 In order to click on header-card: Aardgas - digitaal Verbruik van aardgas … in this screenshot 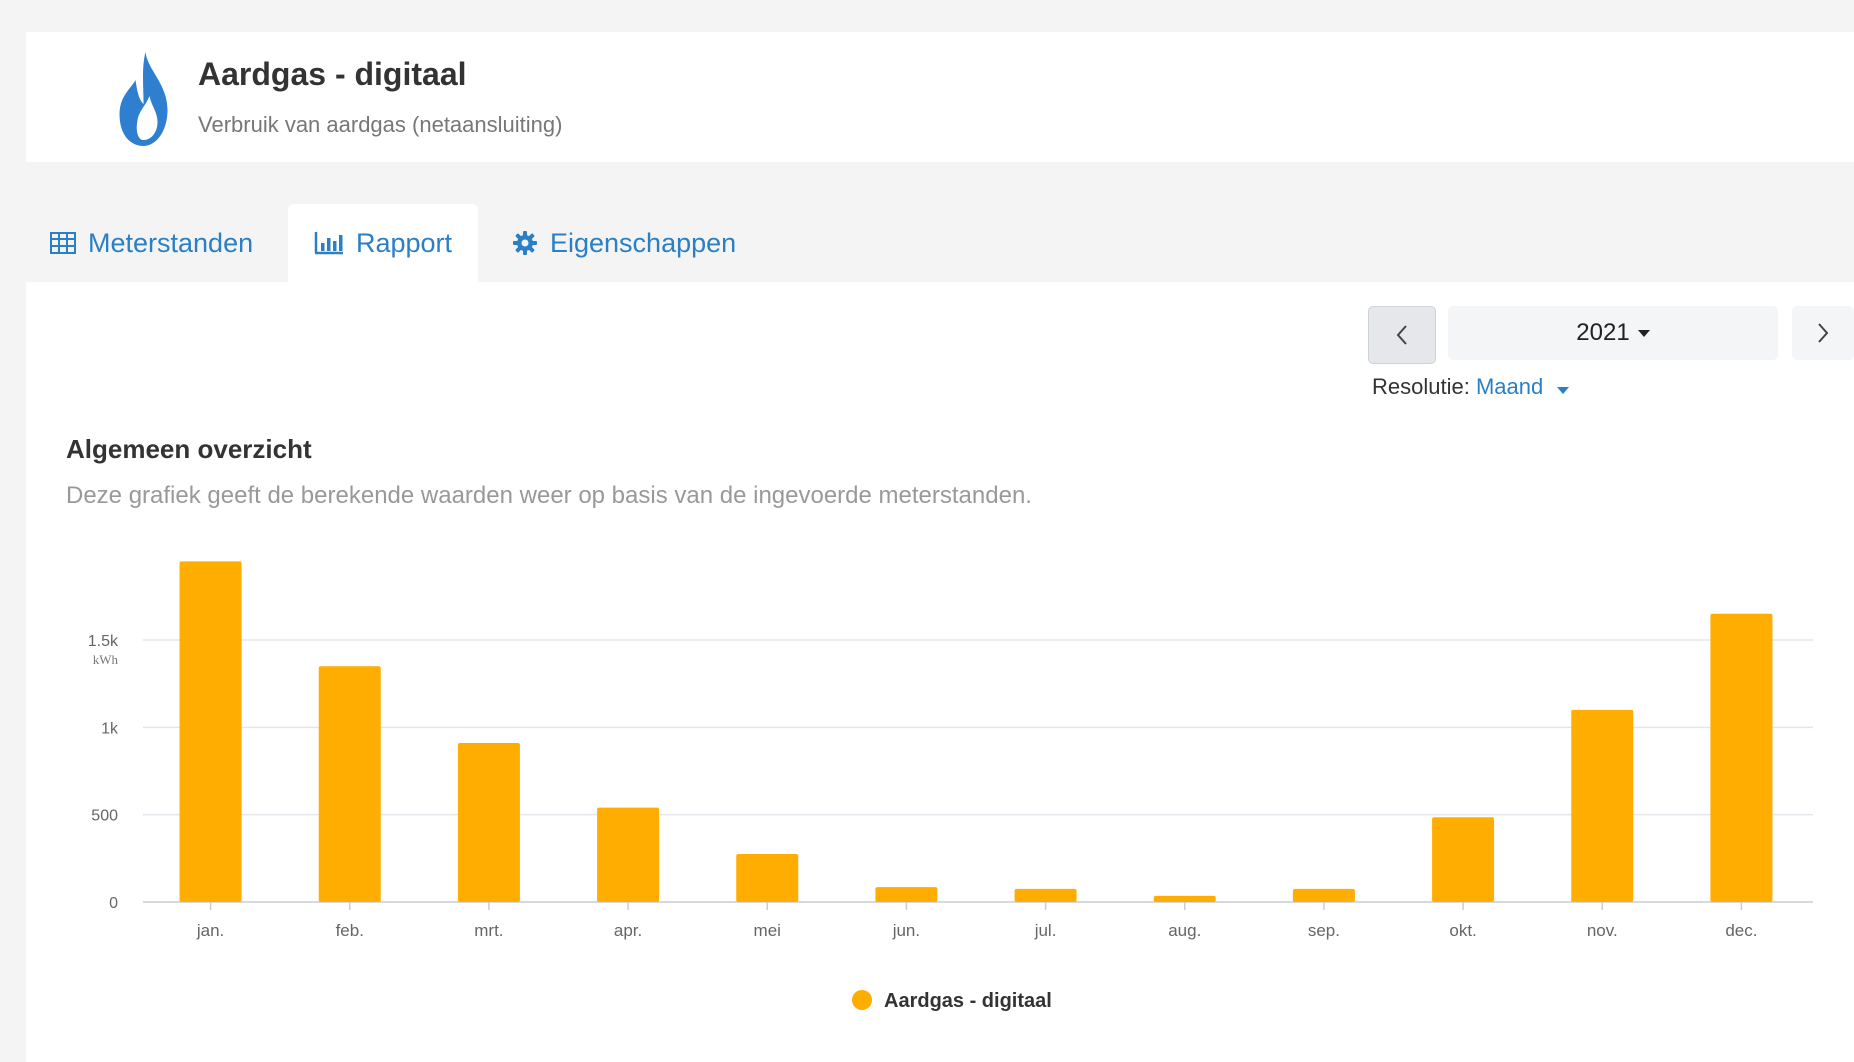, I will do `click(940, 97)`.